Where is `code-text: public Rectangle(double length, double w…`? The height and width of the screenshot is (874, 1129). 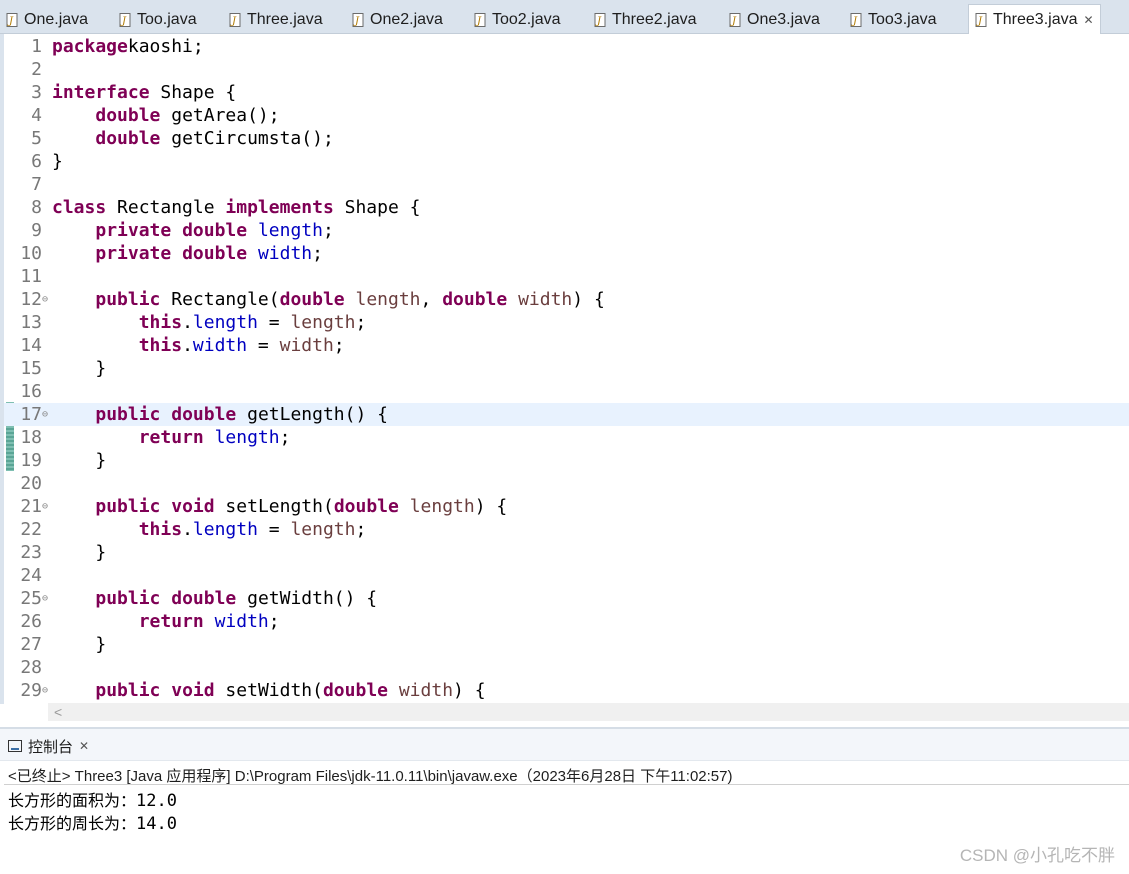
code-text: public Rectangle(double length, double w… is located at coordinates (350, 299).